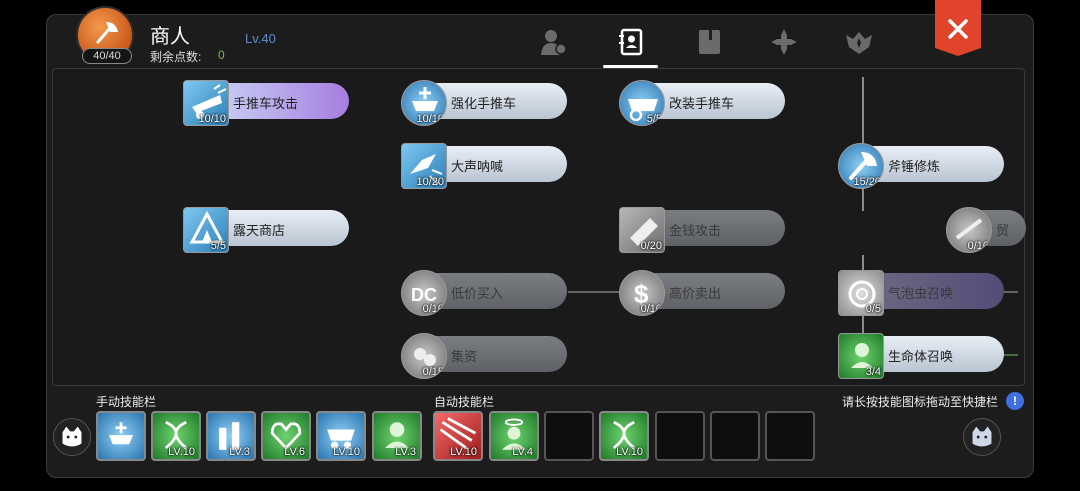 This screenshot has width=1080, height=491. Describe the element at coordinates (861, 293) in the screenshot. I see `bubble-bug-summon-icon: 0/5` at that location.